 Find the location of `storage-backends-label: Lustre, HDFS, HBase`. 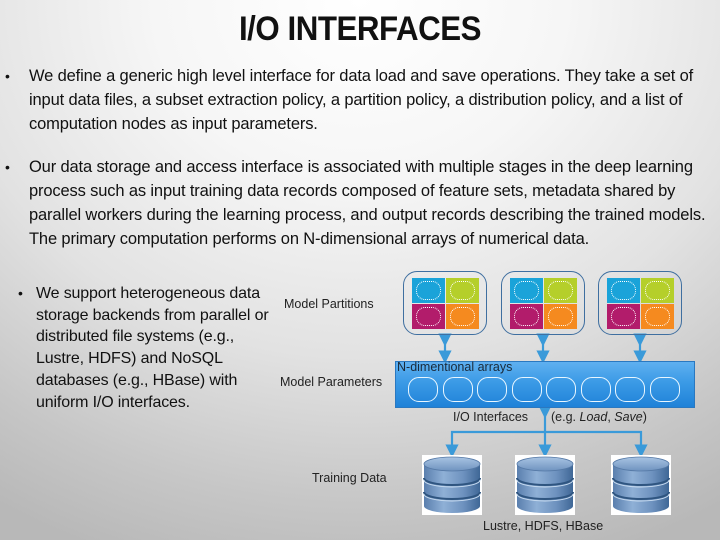

storage-backends-label: Lustre, HDFS, HBase is located at coordinates (543, 526).